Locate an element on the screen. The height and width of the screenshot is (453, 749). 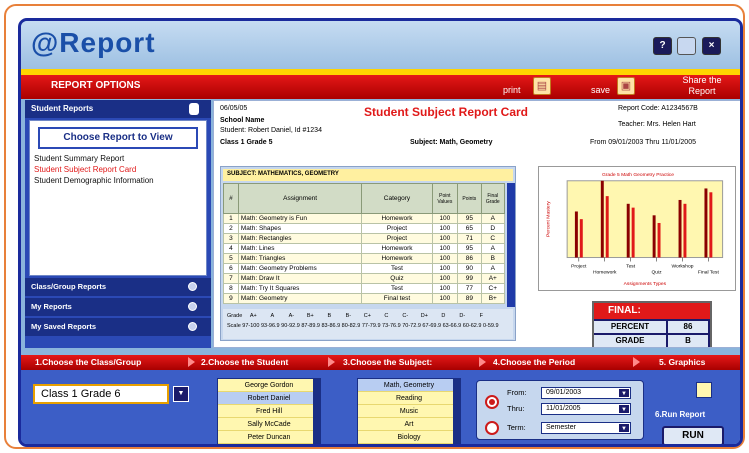
sidebar-toggle-icon is located at coordinates (194, 109).